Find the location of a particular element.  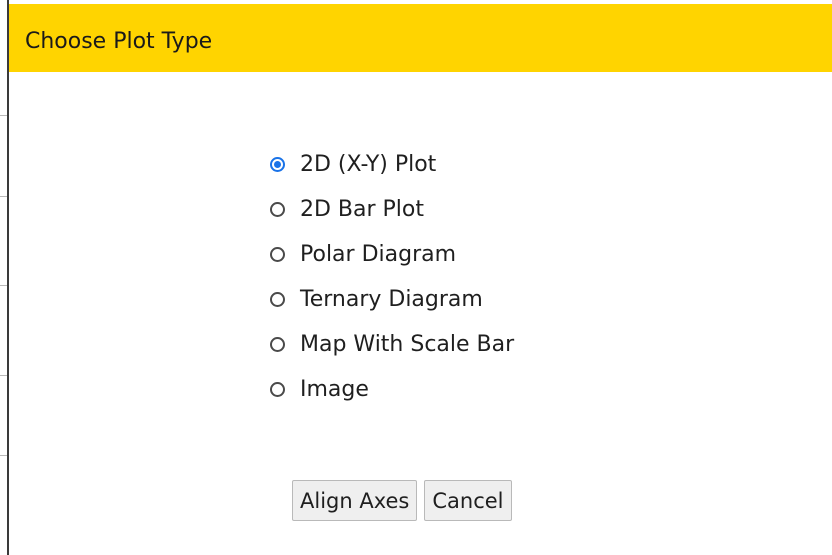

option-label: Polar Diagram is located at coordinates (378, 254).